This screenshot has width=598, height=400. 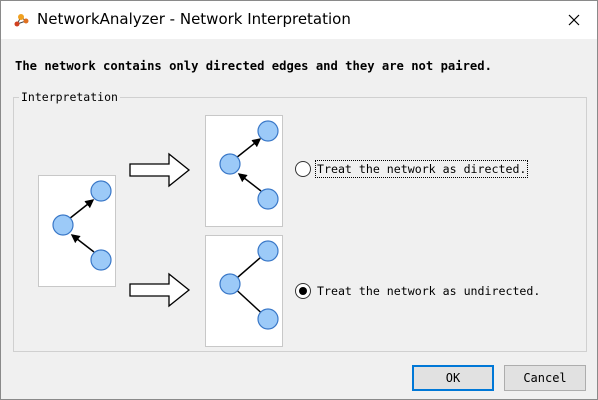 I want to click on close-button, so click(x=574, y=20).